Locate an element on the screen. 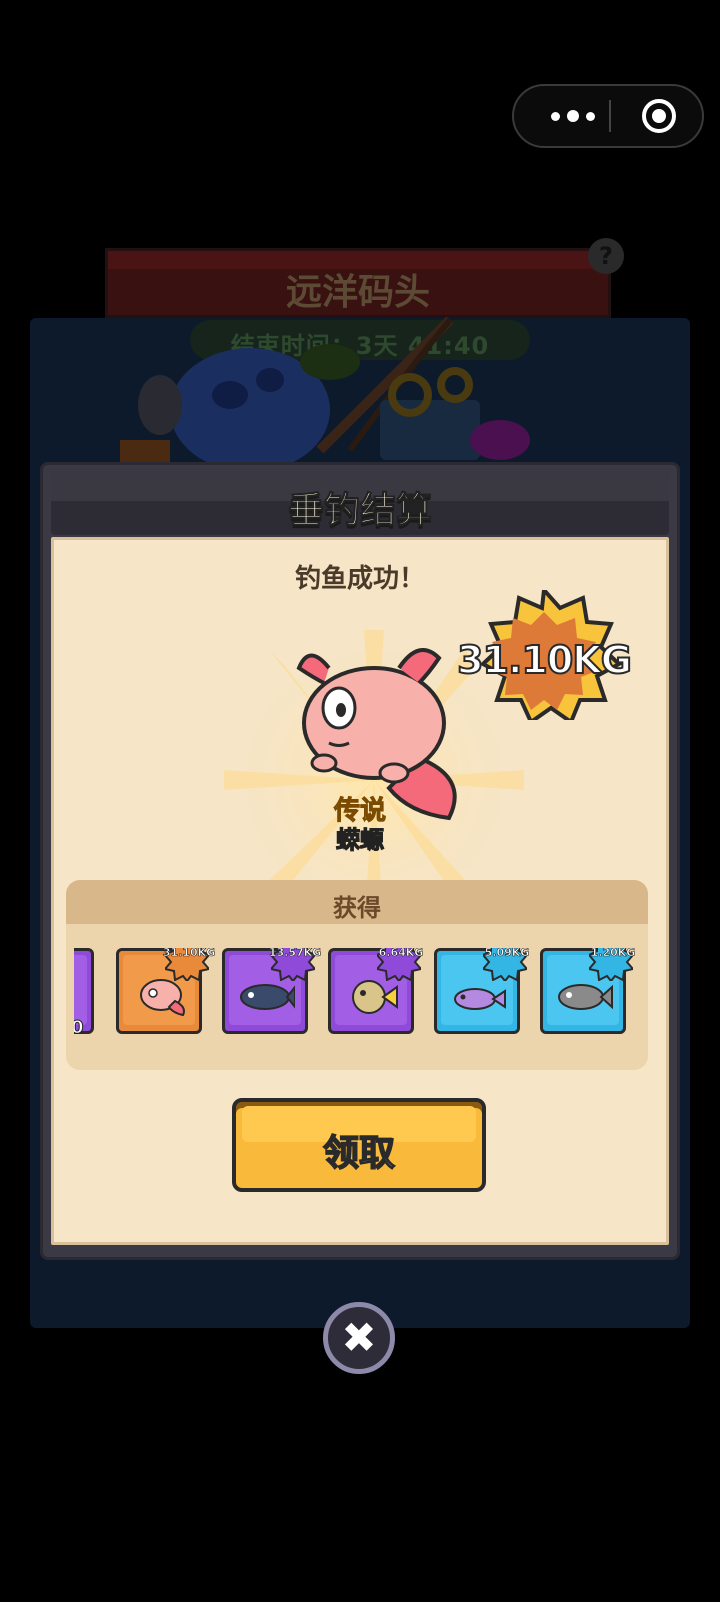 The height and width of the screenshot is (1602, 720). obtained-item-5: 1.20KG is located at coordinates (588, 991).